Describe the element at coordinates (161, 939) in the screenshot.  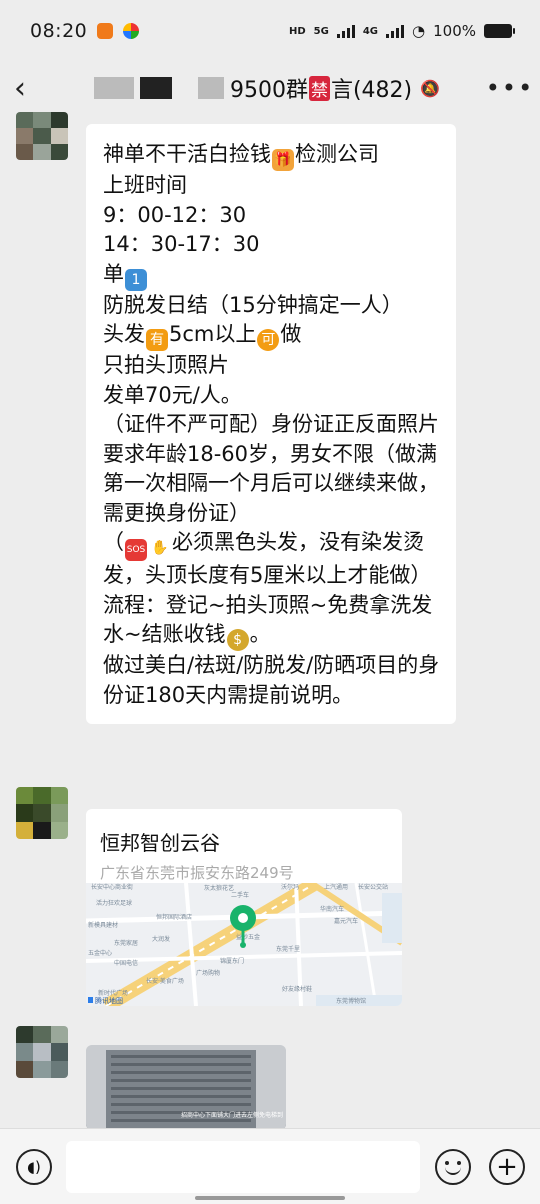
I see `map-label: 大润发` at that location.